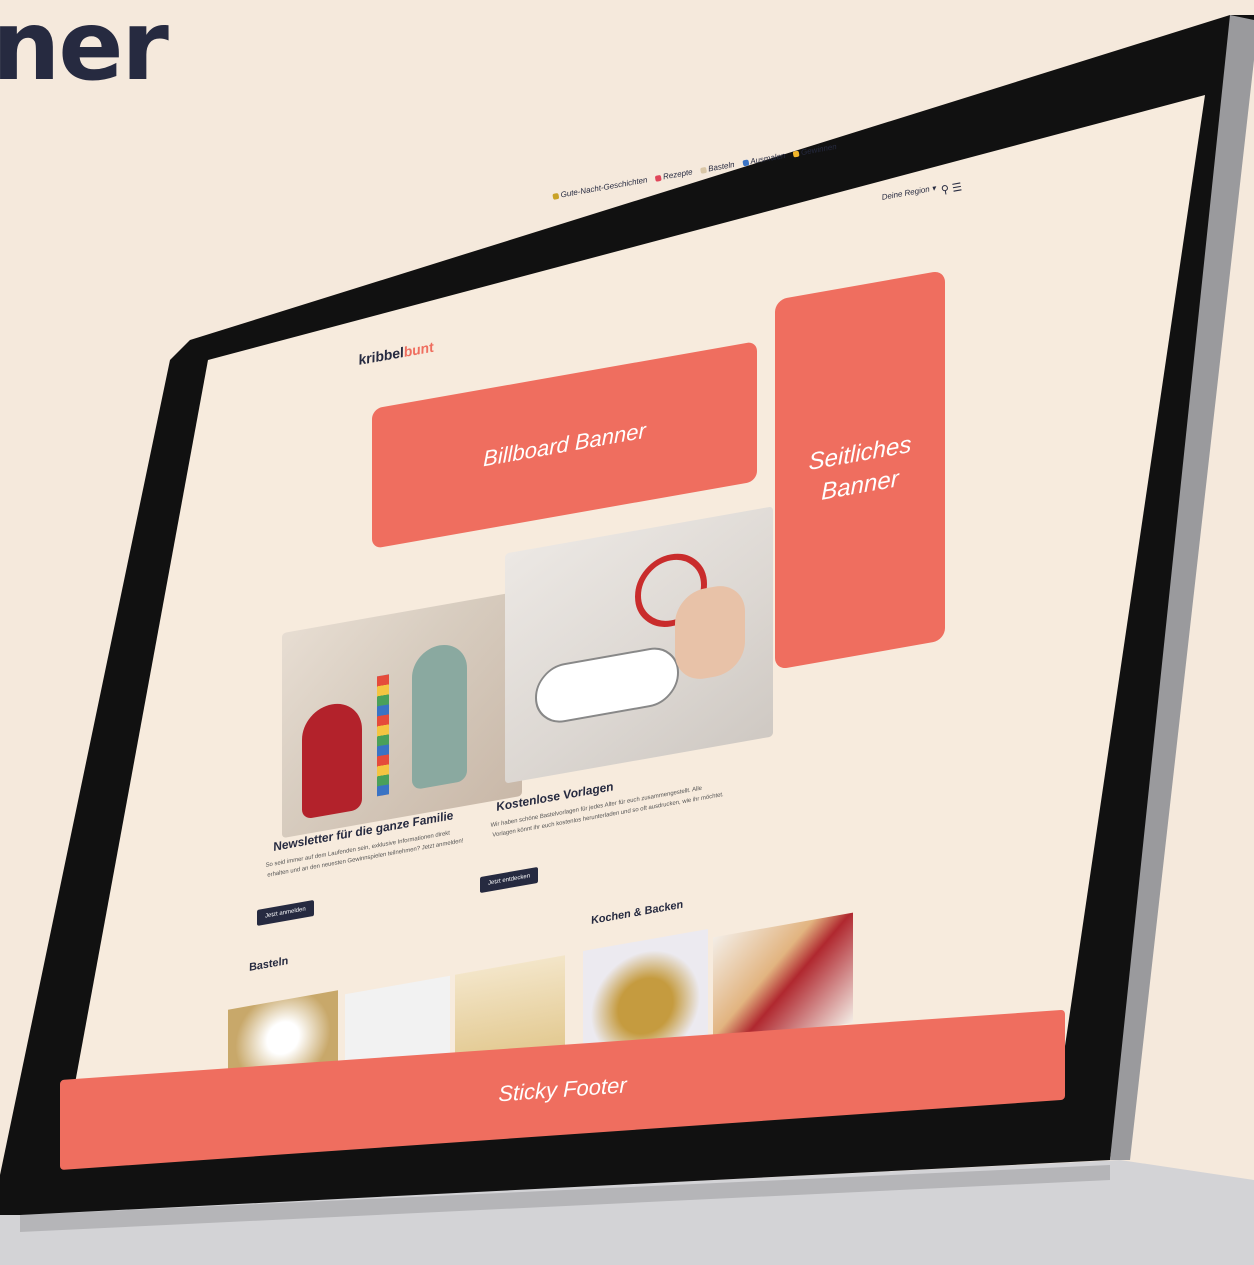 This screenshot has height=1265, width=1254. What do you see at coordinates (814, 150) in the screenshot?
I see `nav-item-gewinnen: Gewinnen` at bounding box center [814, 150].